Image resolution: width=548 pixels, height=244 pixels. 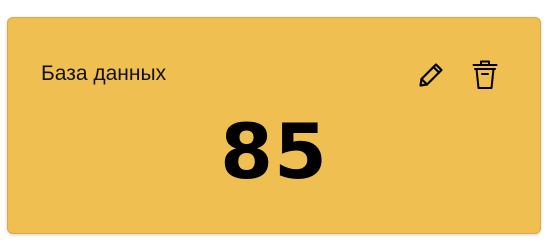 I want to click on trash-icon, so click(x=485, y=75).